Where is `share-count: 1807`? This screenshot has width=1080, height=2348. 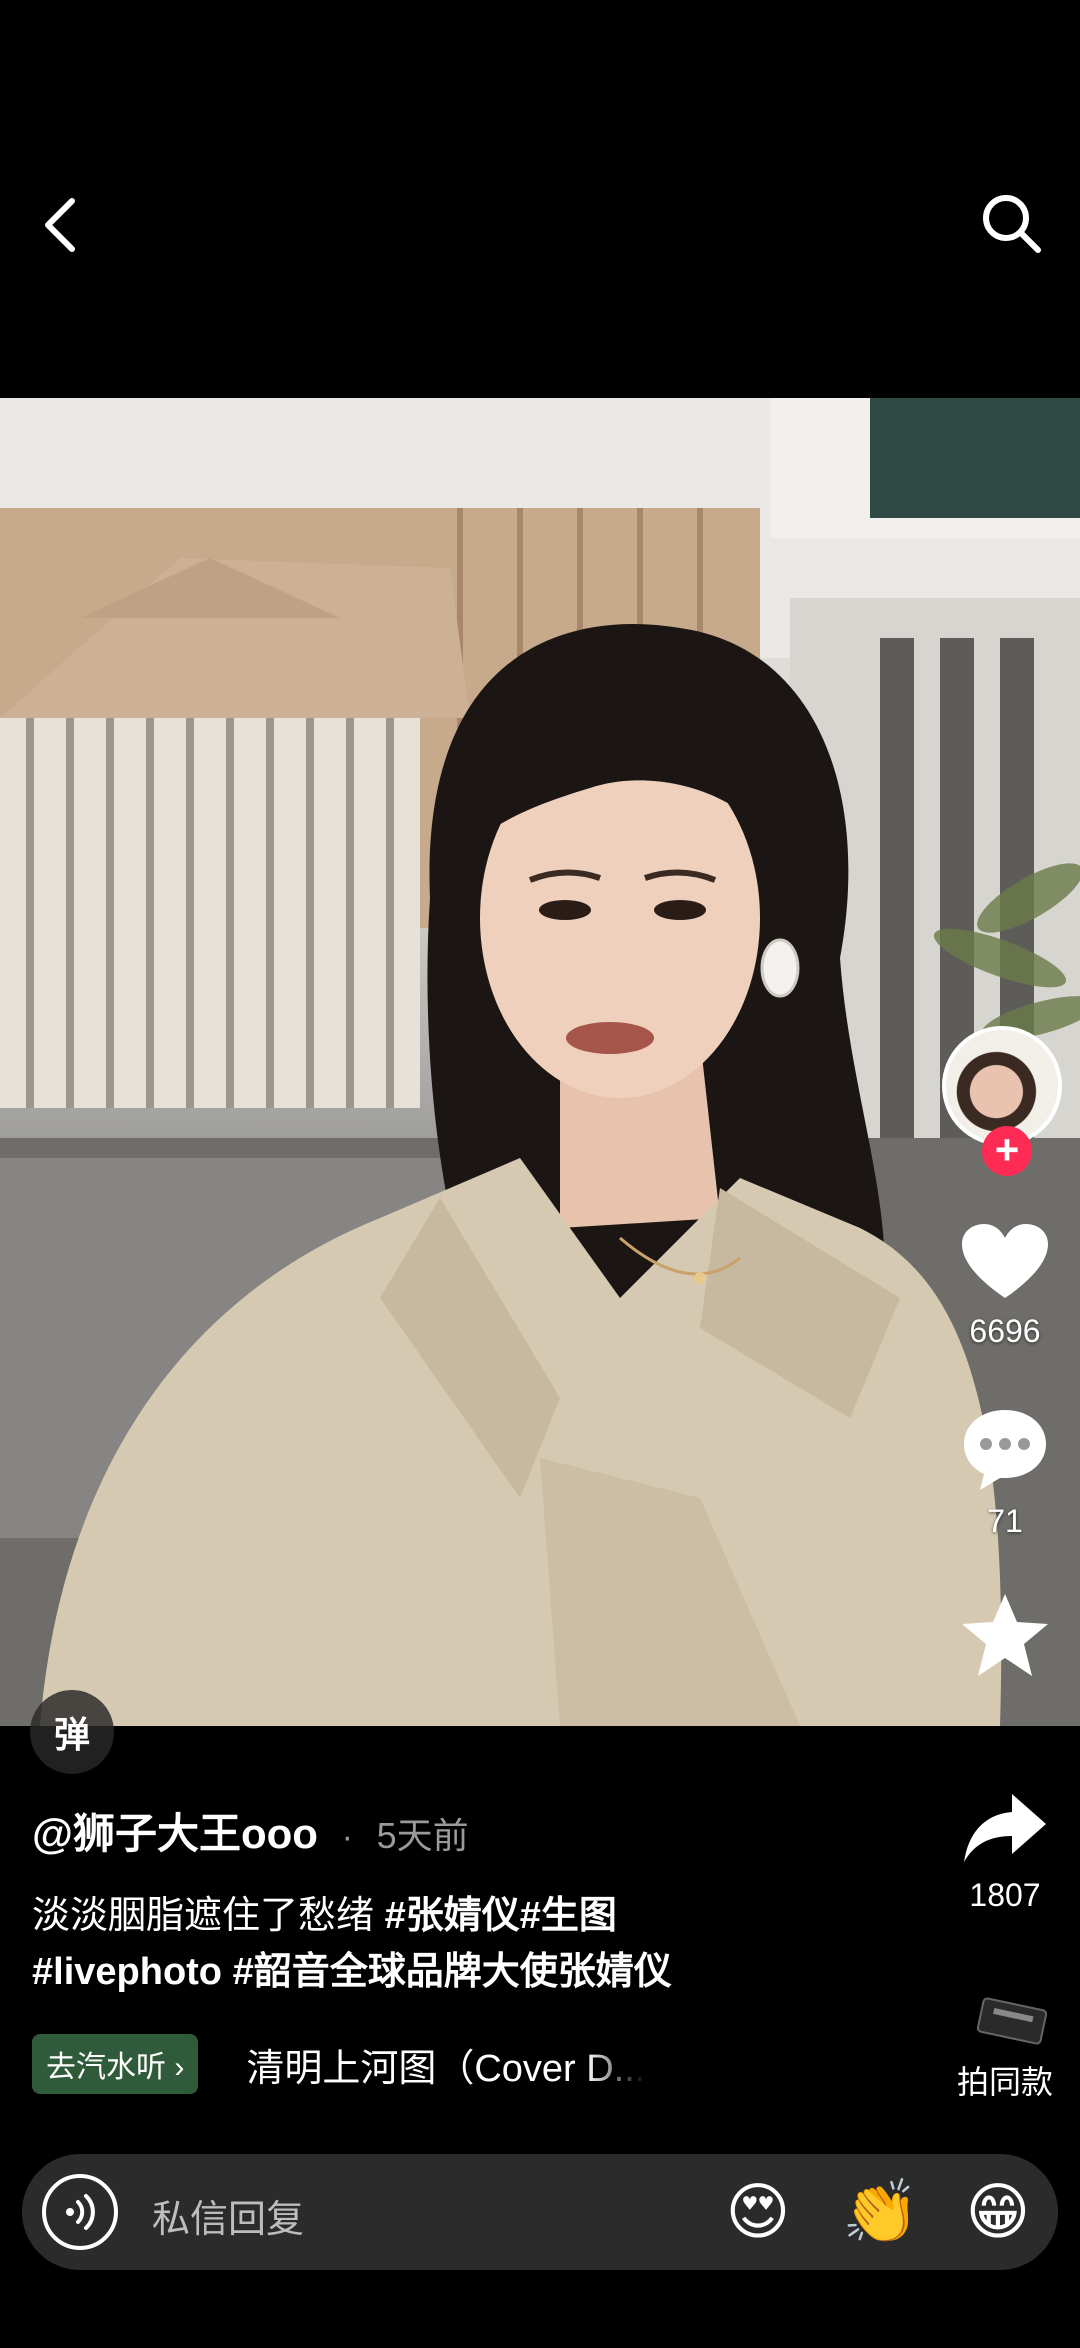 share-count: 1807 is located at coordinates (1005, 1895).